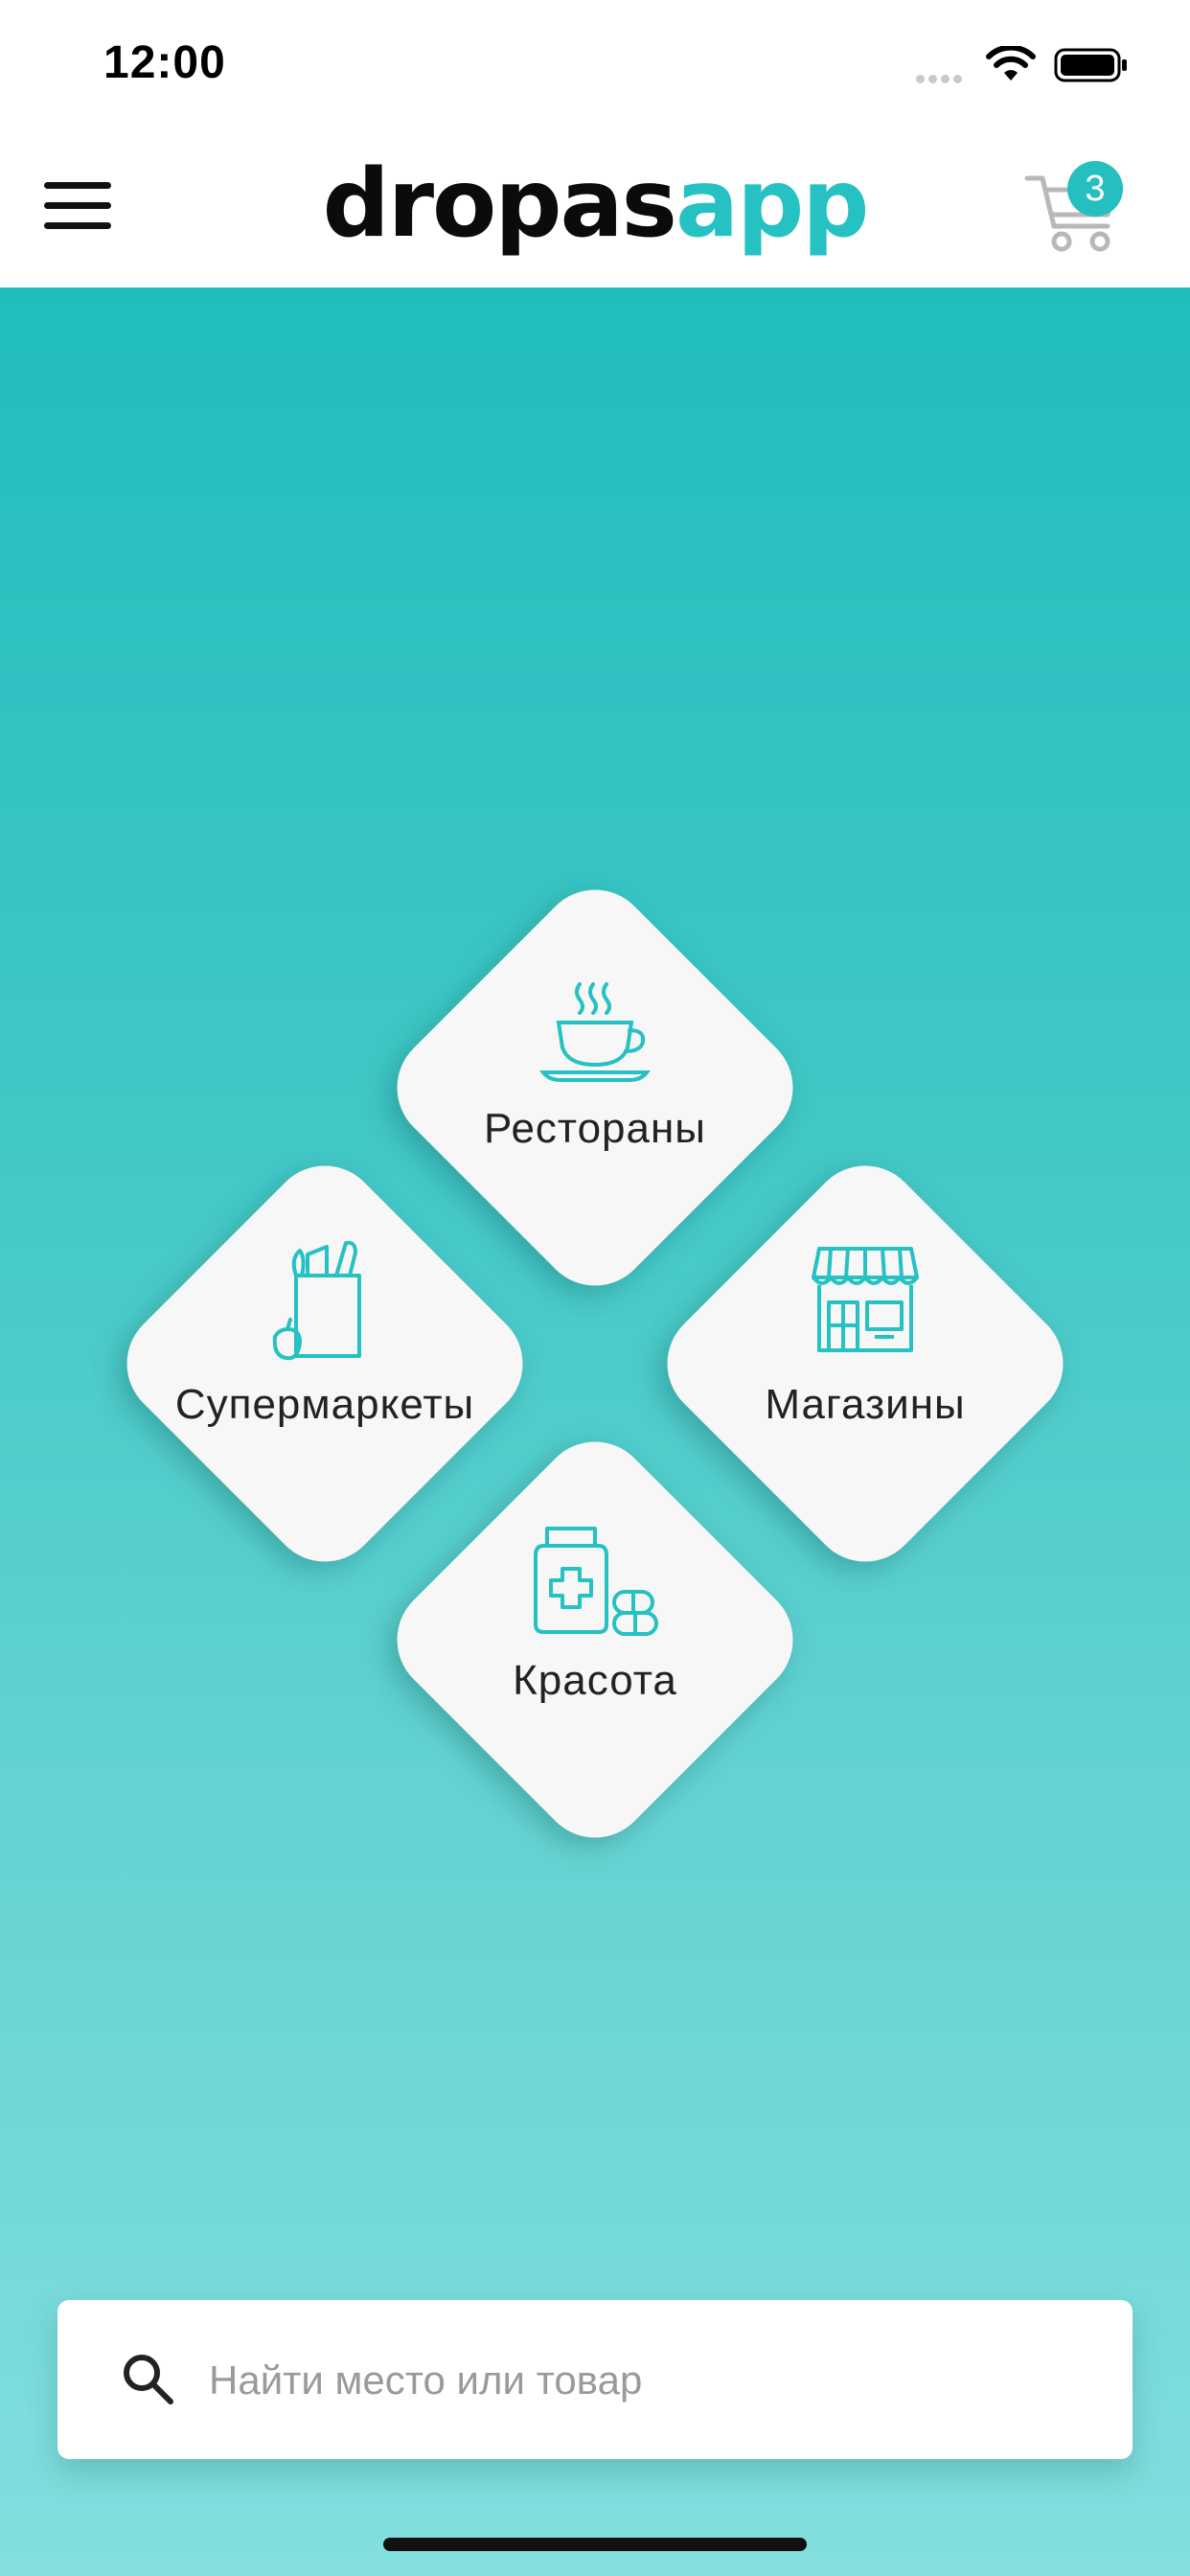 The image size is (1190, 2576). What do you see at coordinates (1091, 65) in the screenshot?
I see `battery-icon` at bounding box center [1091, 65].